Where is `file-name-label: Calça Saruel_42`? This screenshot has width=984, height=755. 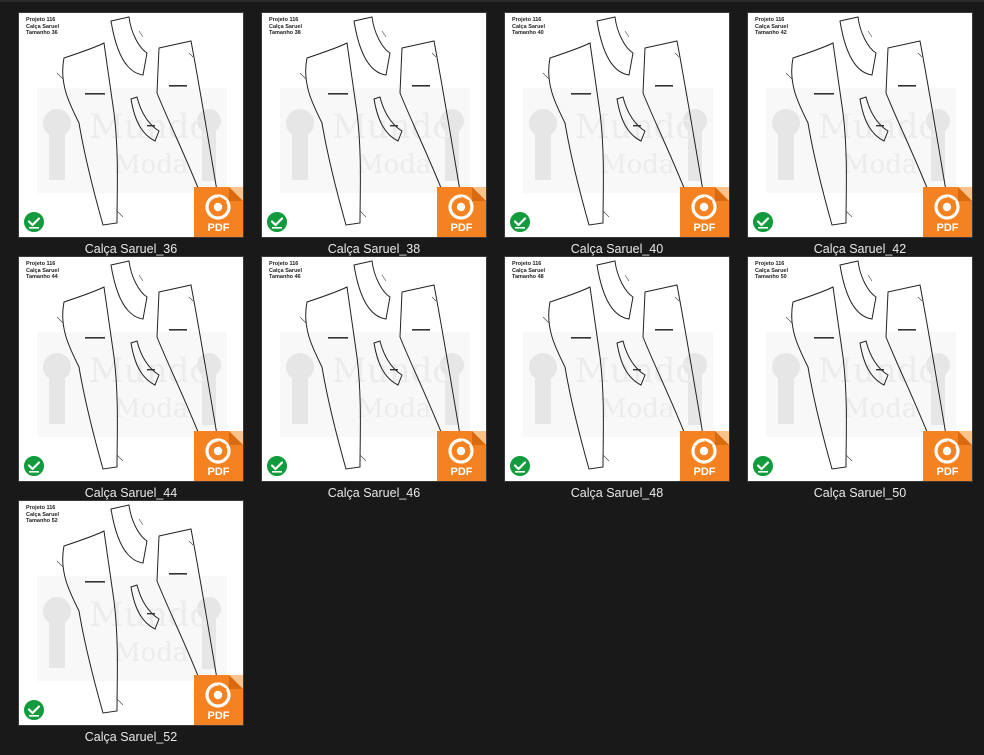 file-name-label: Calça Saruel_42 is located at coordinates (860, 249).